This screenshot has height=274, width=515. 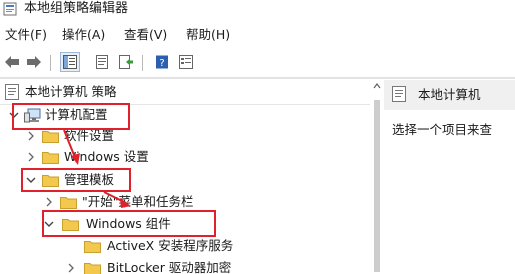 I want to click on filter-view-button, so click(x=186, y=62).